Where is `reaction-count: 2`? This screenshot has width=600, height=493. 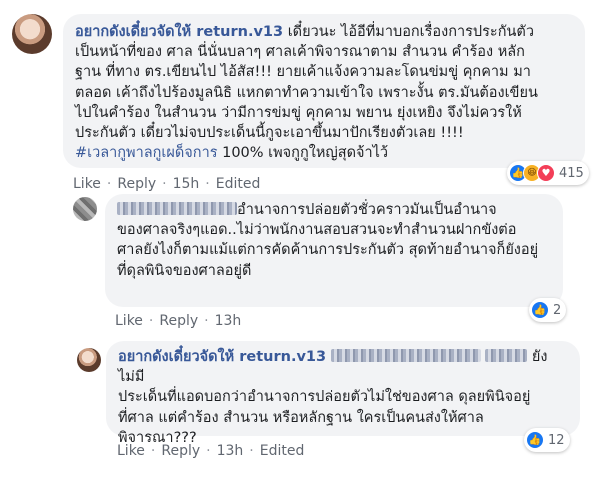 reaction-count: 2 is located at coordinates (557, 310).